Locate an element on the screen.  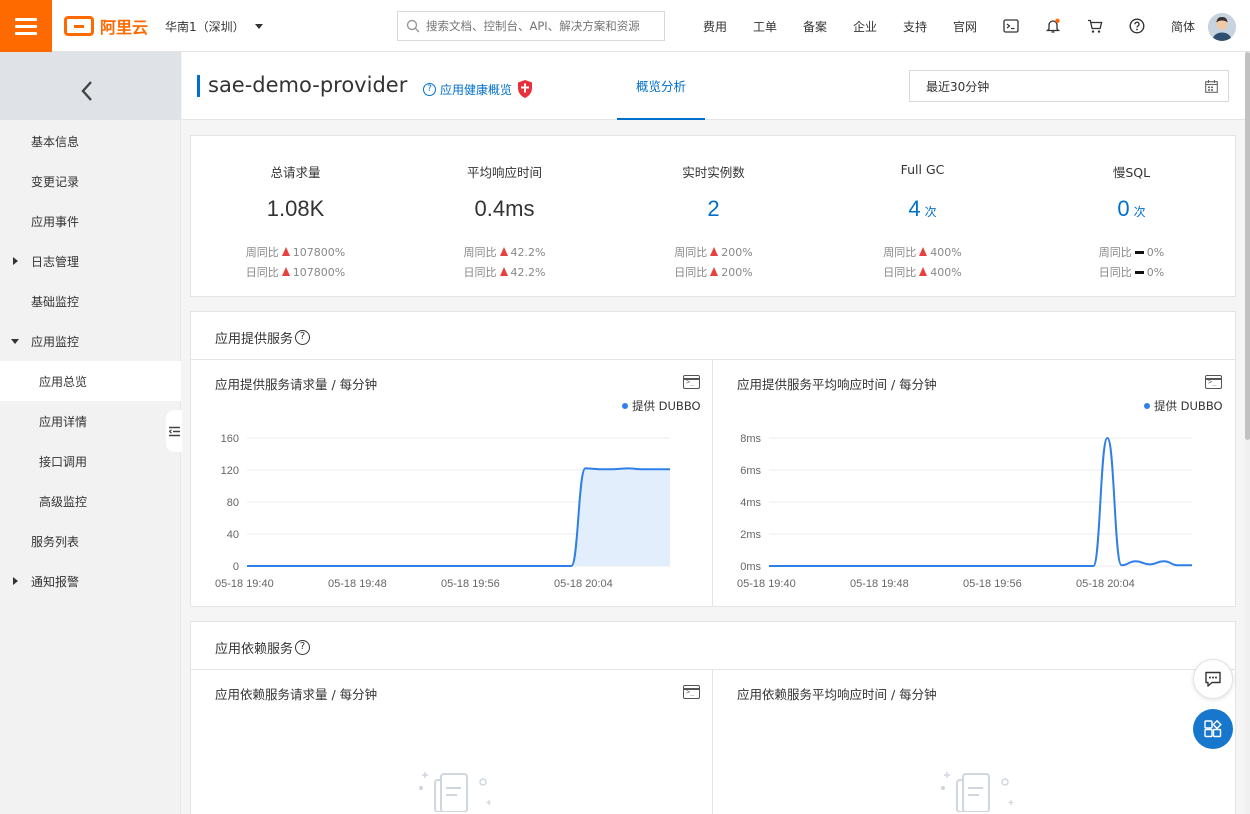
y-tick-label: 4ms is located at coordinates (750, 503).